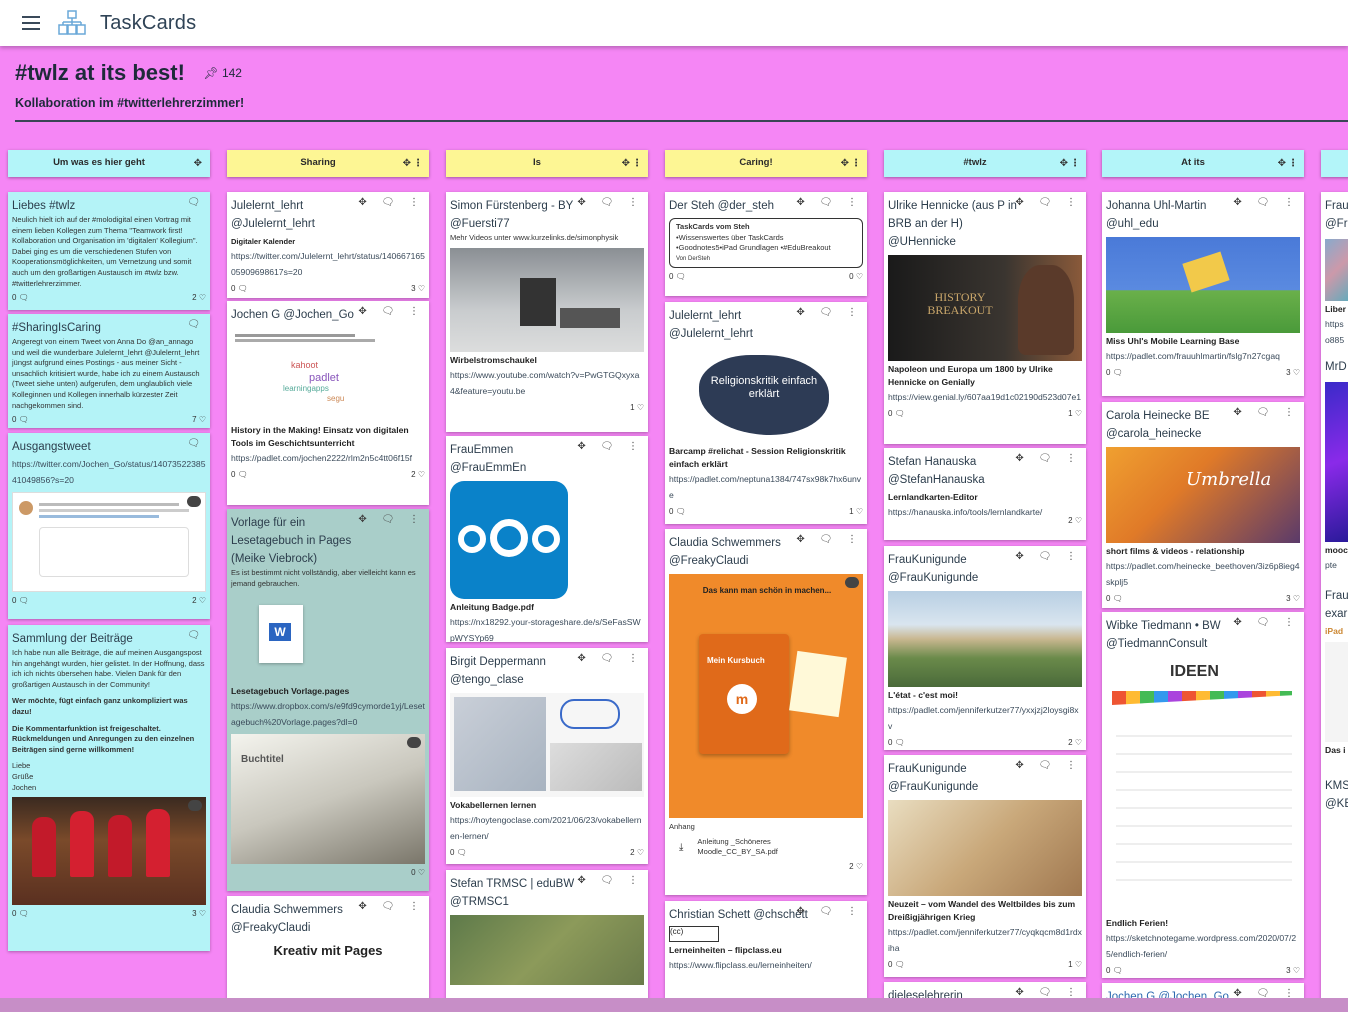 This screenshot has height=1012, width=1348. What do you see at coordinates (856, 276) in the screenshot?
I see `like-count: 0 ♡` at bounding box center [856, 276].